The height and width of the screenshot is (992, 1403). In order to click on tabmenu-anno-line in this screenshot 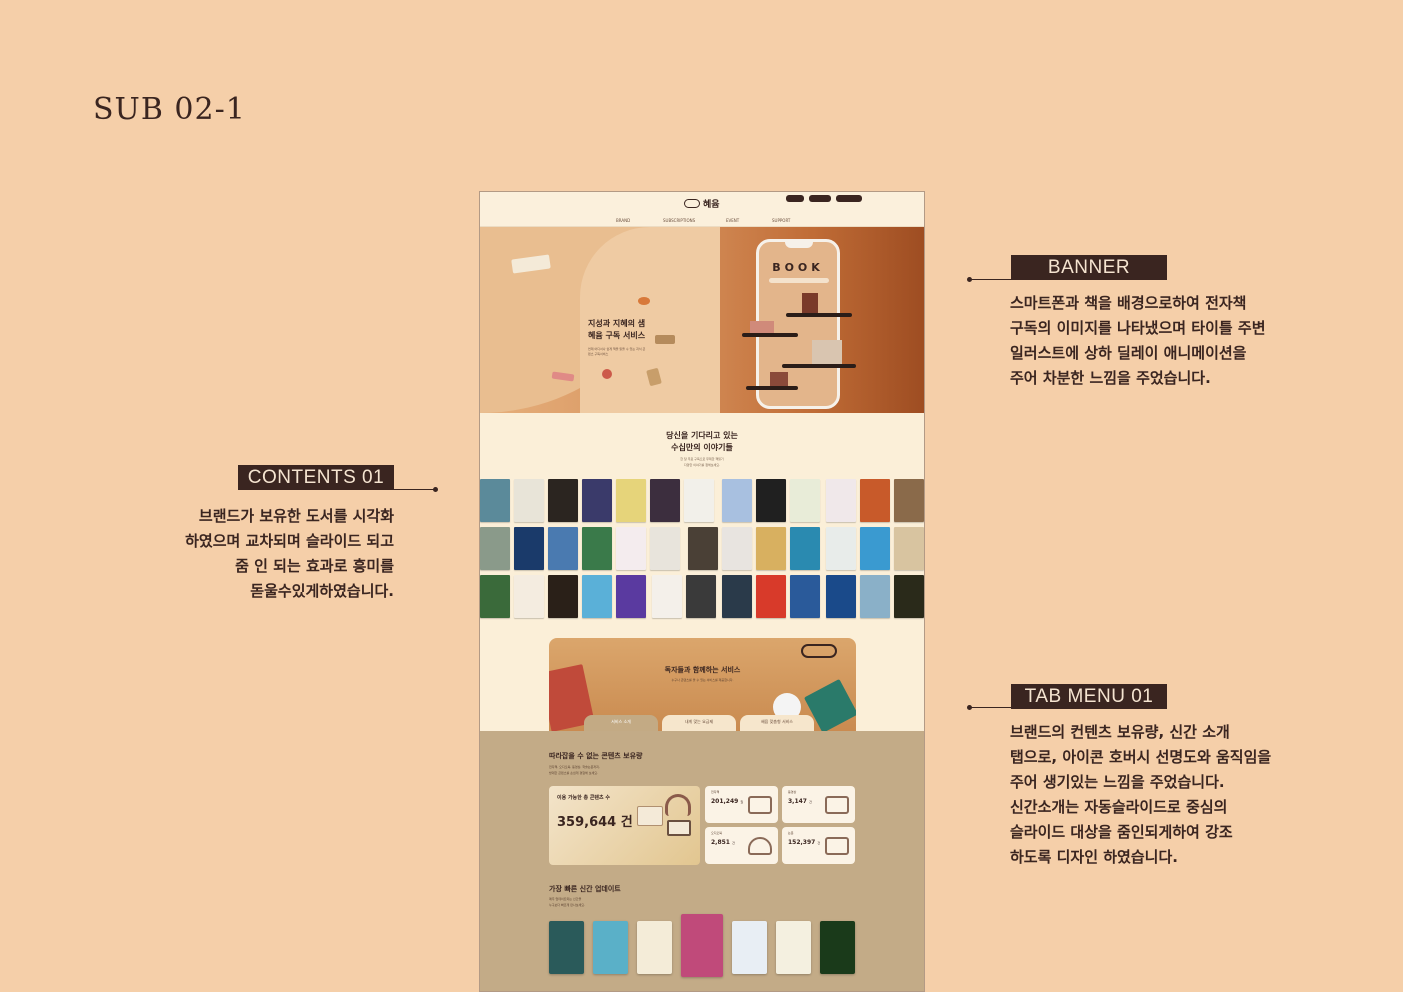, I will do `click(990, 707)`.